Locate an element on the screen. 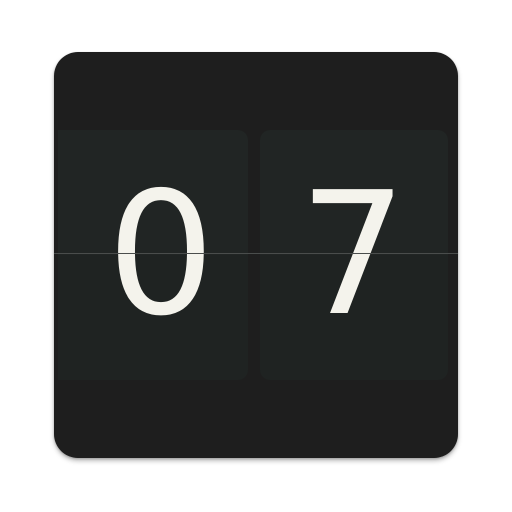 This screenshot has width=512, height=512. flip-split-line is located at coordinates (256, 253).